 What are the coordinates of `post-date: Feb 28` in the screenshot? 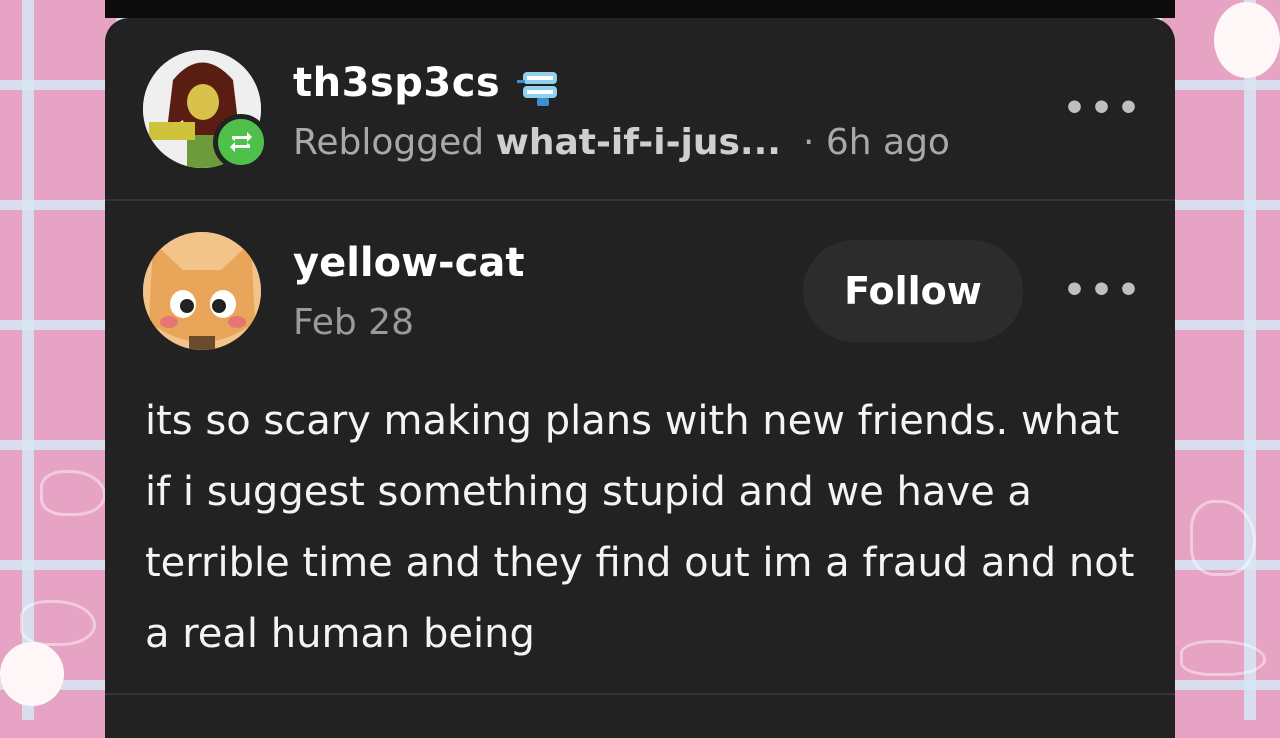 It's located at (353, 322).